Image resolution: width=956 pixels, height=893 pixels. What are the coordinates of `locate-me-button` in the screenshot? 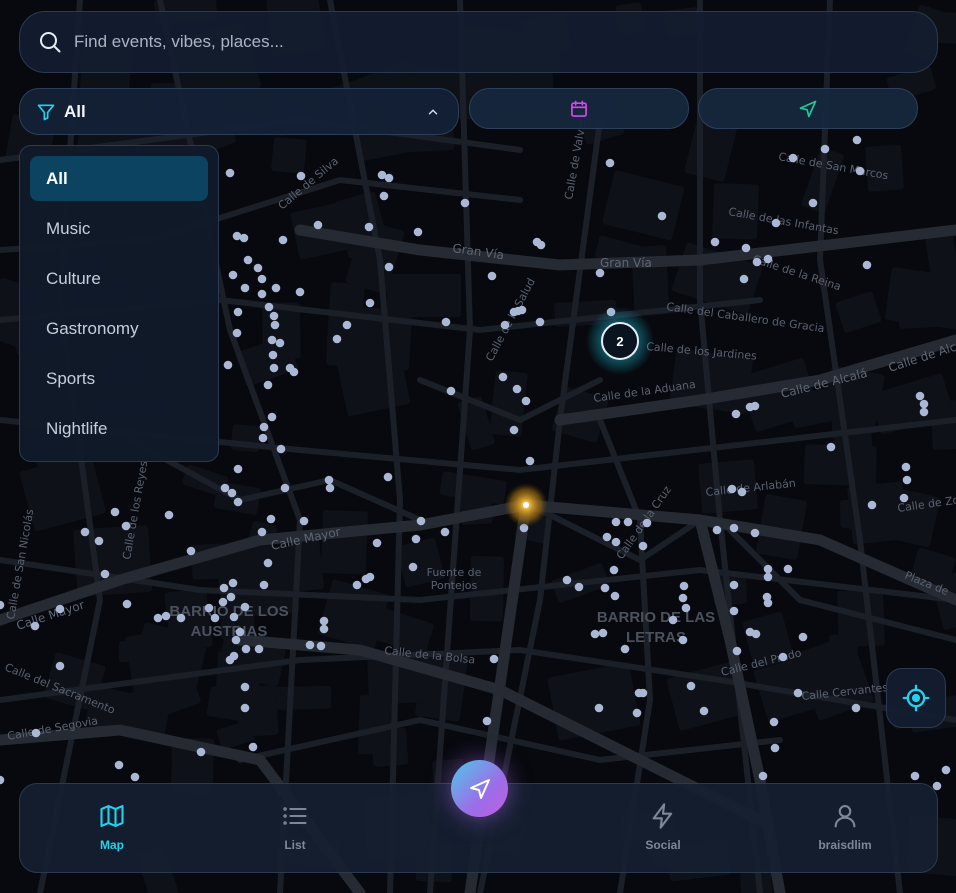 It's located at (916, 698).